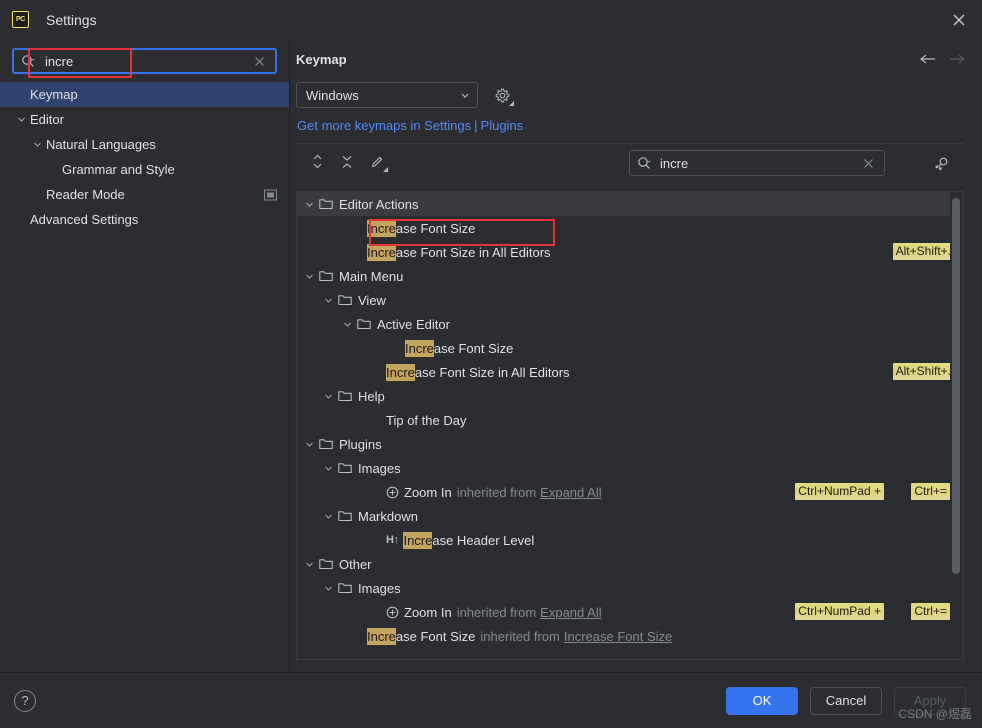  What do you see at coordinates (25, 700) in the screenshot?
I see `help-question-icon: ?` at bounding box center [25, 700].